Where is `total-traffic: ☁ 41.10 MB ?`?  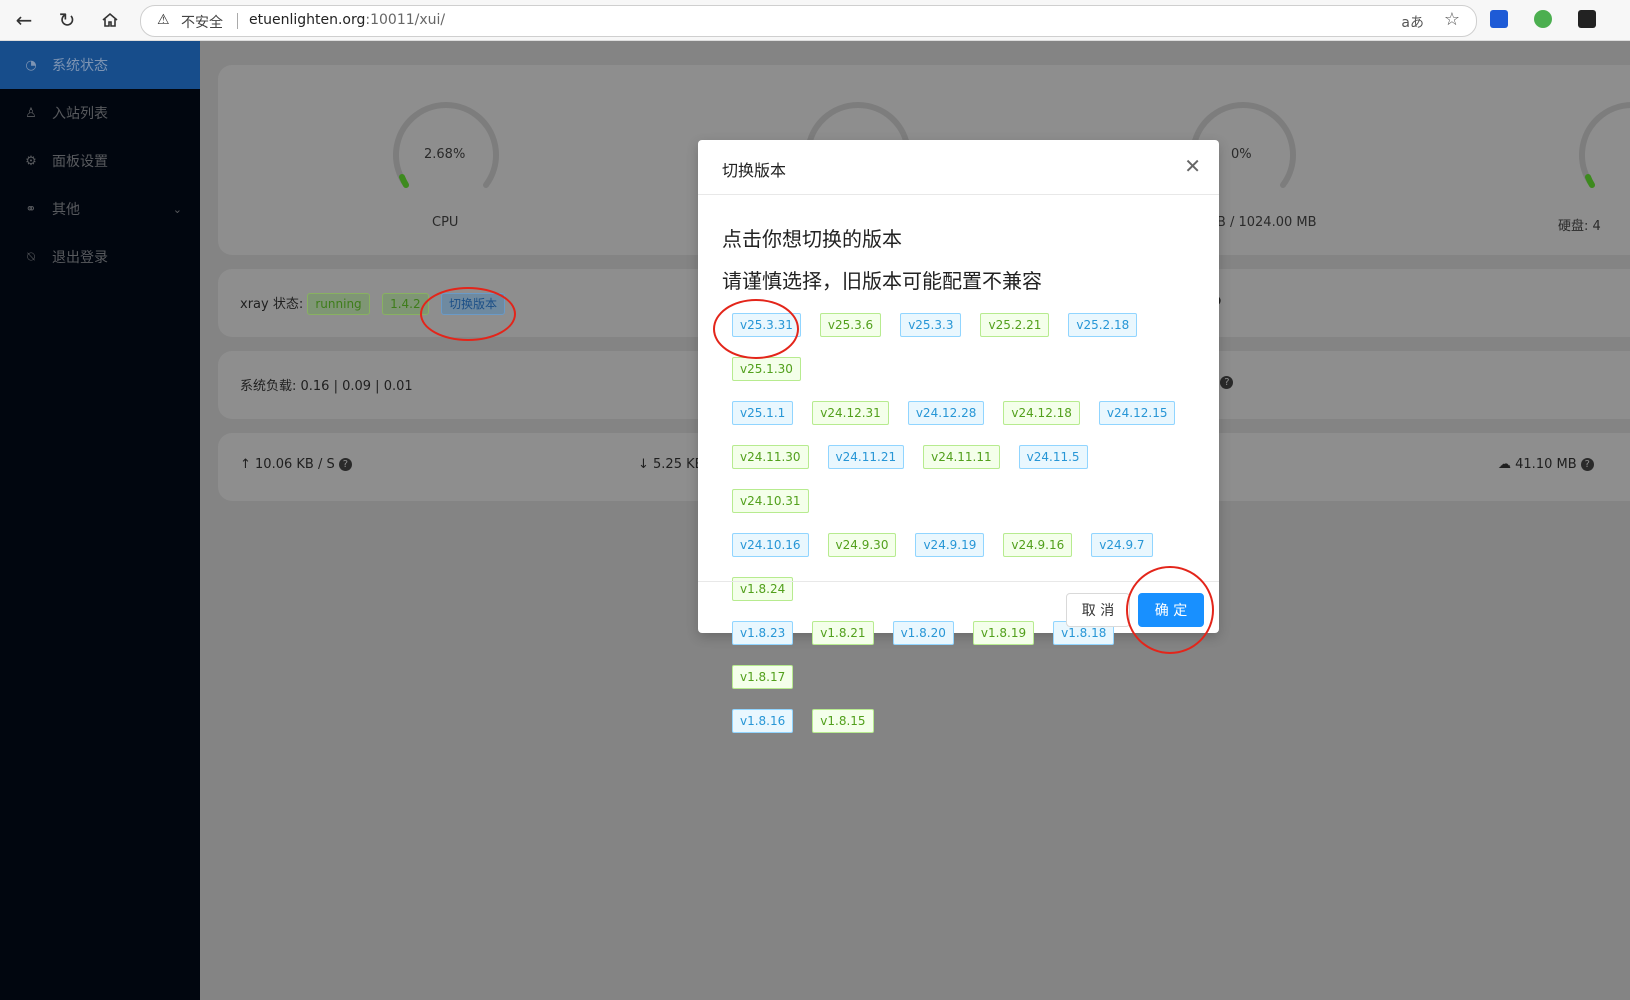 total-traffic: ☁ 41.10 MB ? is located at coordinates (1546, 464).